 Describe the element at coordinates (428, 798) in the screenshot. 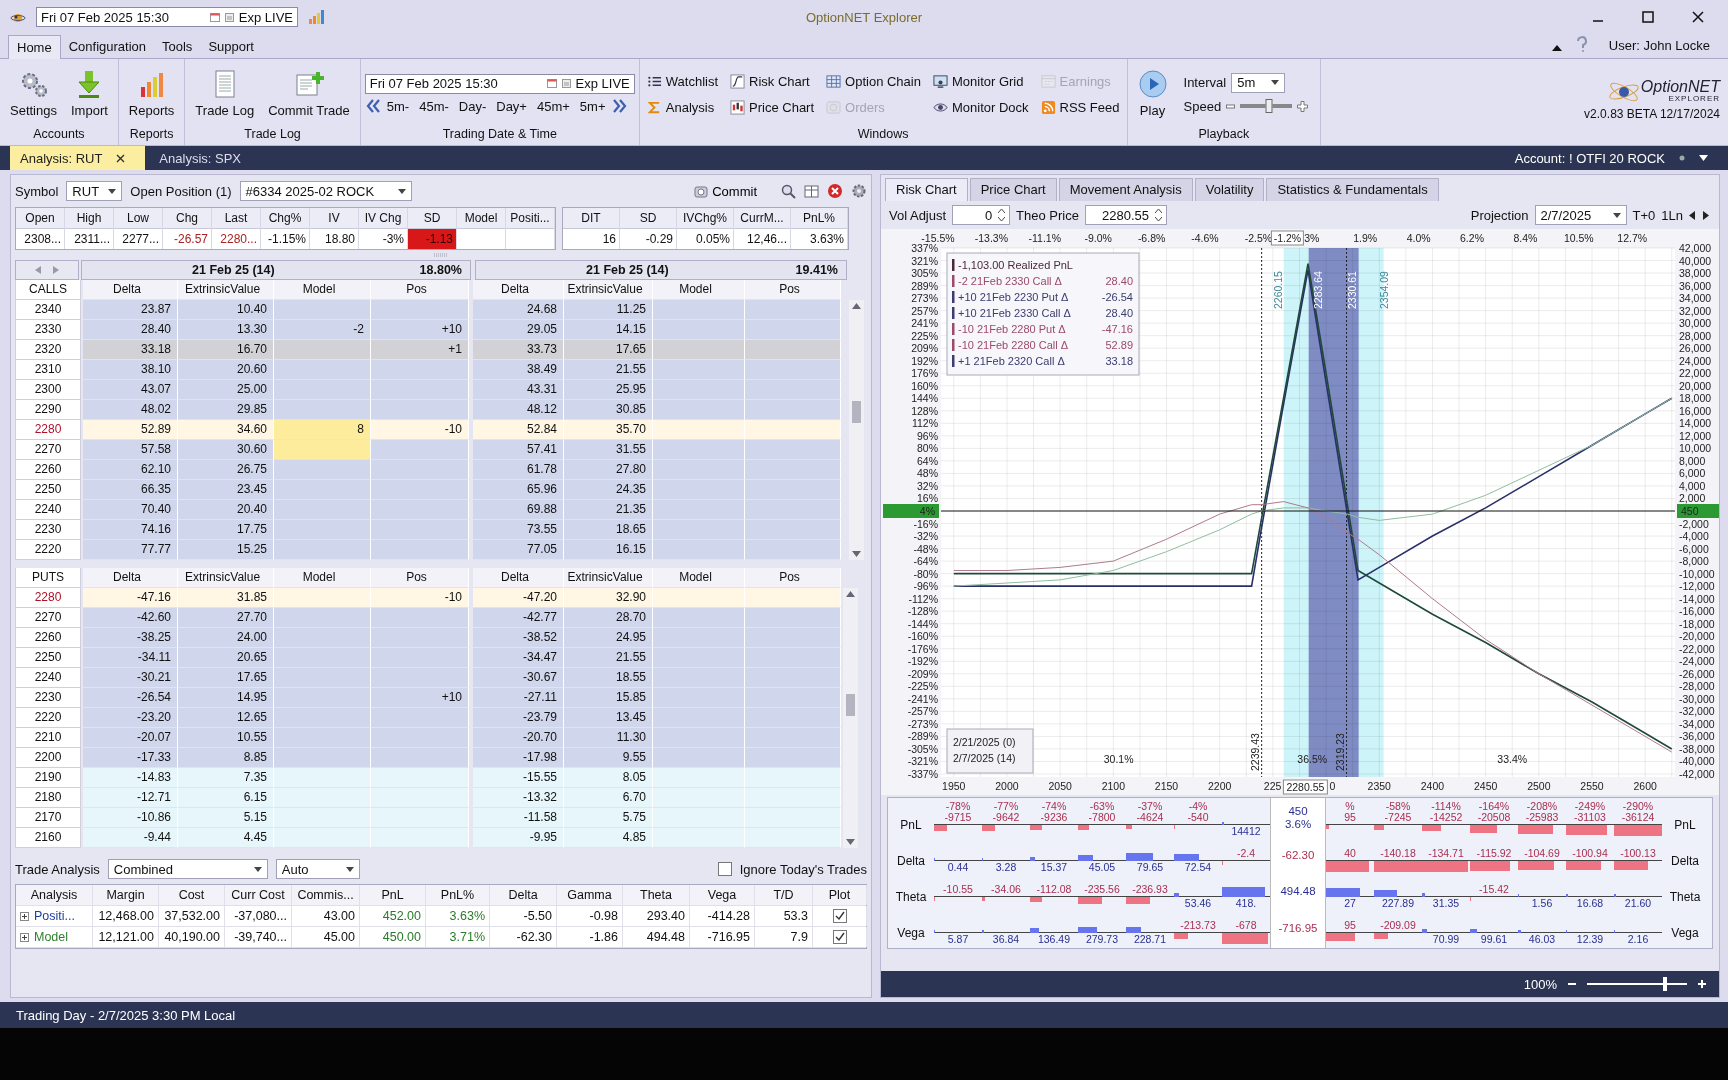

I see `table-row: 2180 -12.71 6.15 -13.32 6.70` at that location.